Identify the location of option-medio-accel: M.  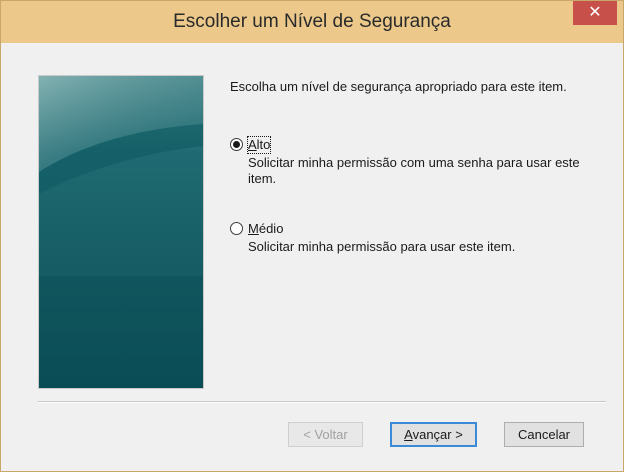
(253, 228).